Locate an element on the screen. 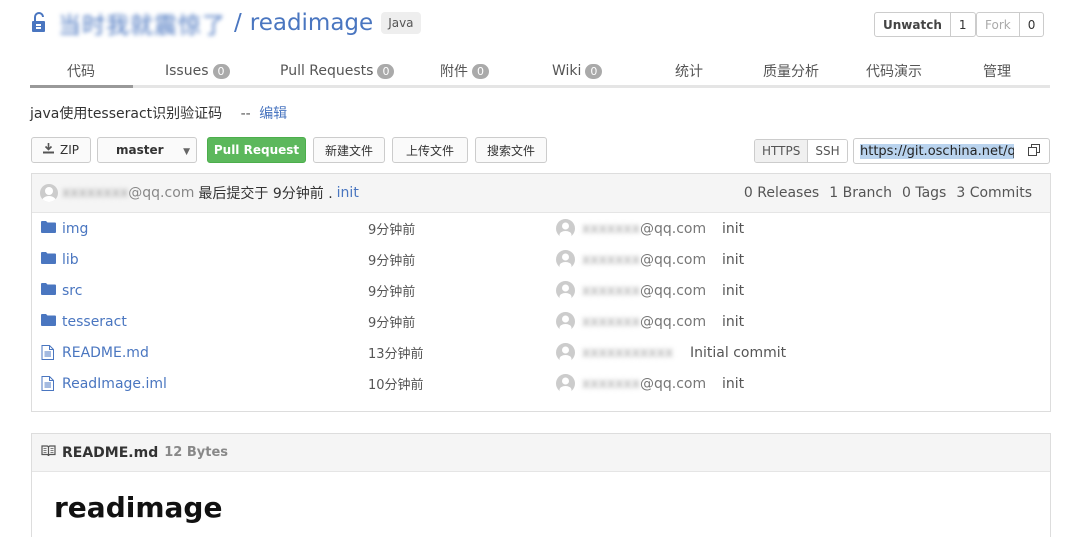 Image resolution: width=1069 pixels, height=537 pixels. tab-pull-requests: Pull Requests 0 is located at coordinates (337, 71).